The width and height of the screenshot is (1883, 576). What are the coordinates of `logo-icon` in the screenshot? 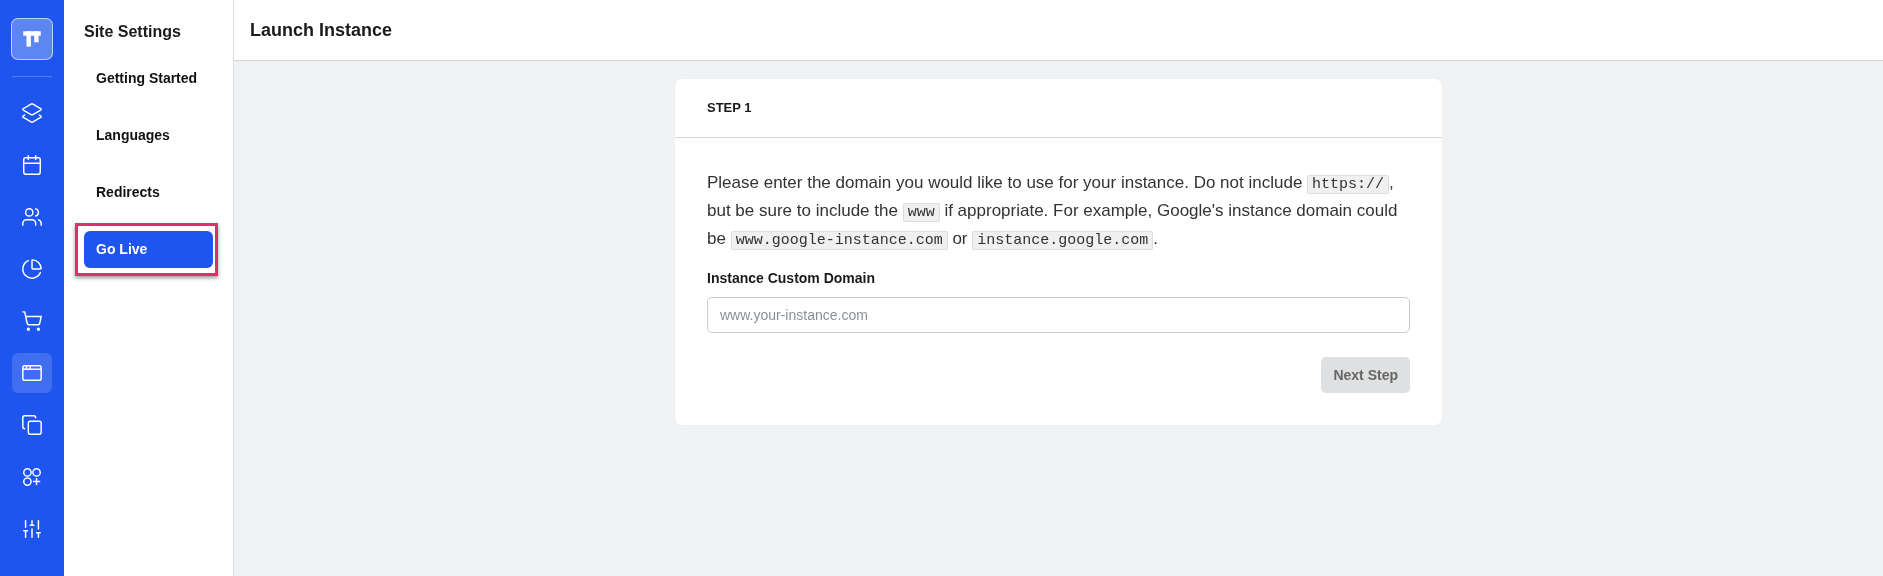 It's located at (32, 39).